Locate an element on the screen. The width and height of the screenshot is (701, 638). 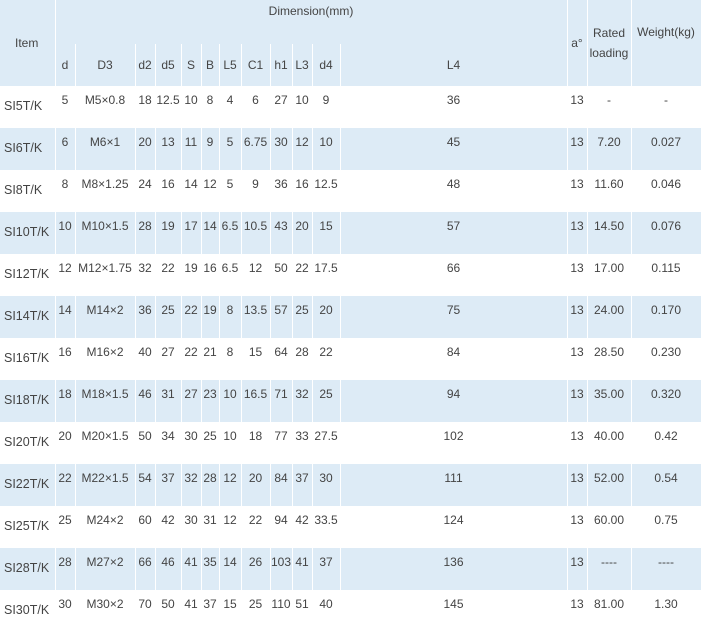
cell-d5: 34 is located at coordinates (168, 443).